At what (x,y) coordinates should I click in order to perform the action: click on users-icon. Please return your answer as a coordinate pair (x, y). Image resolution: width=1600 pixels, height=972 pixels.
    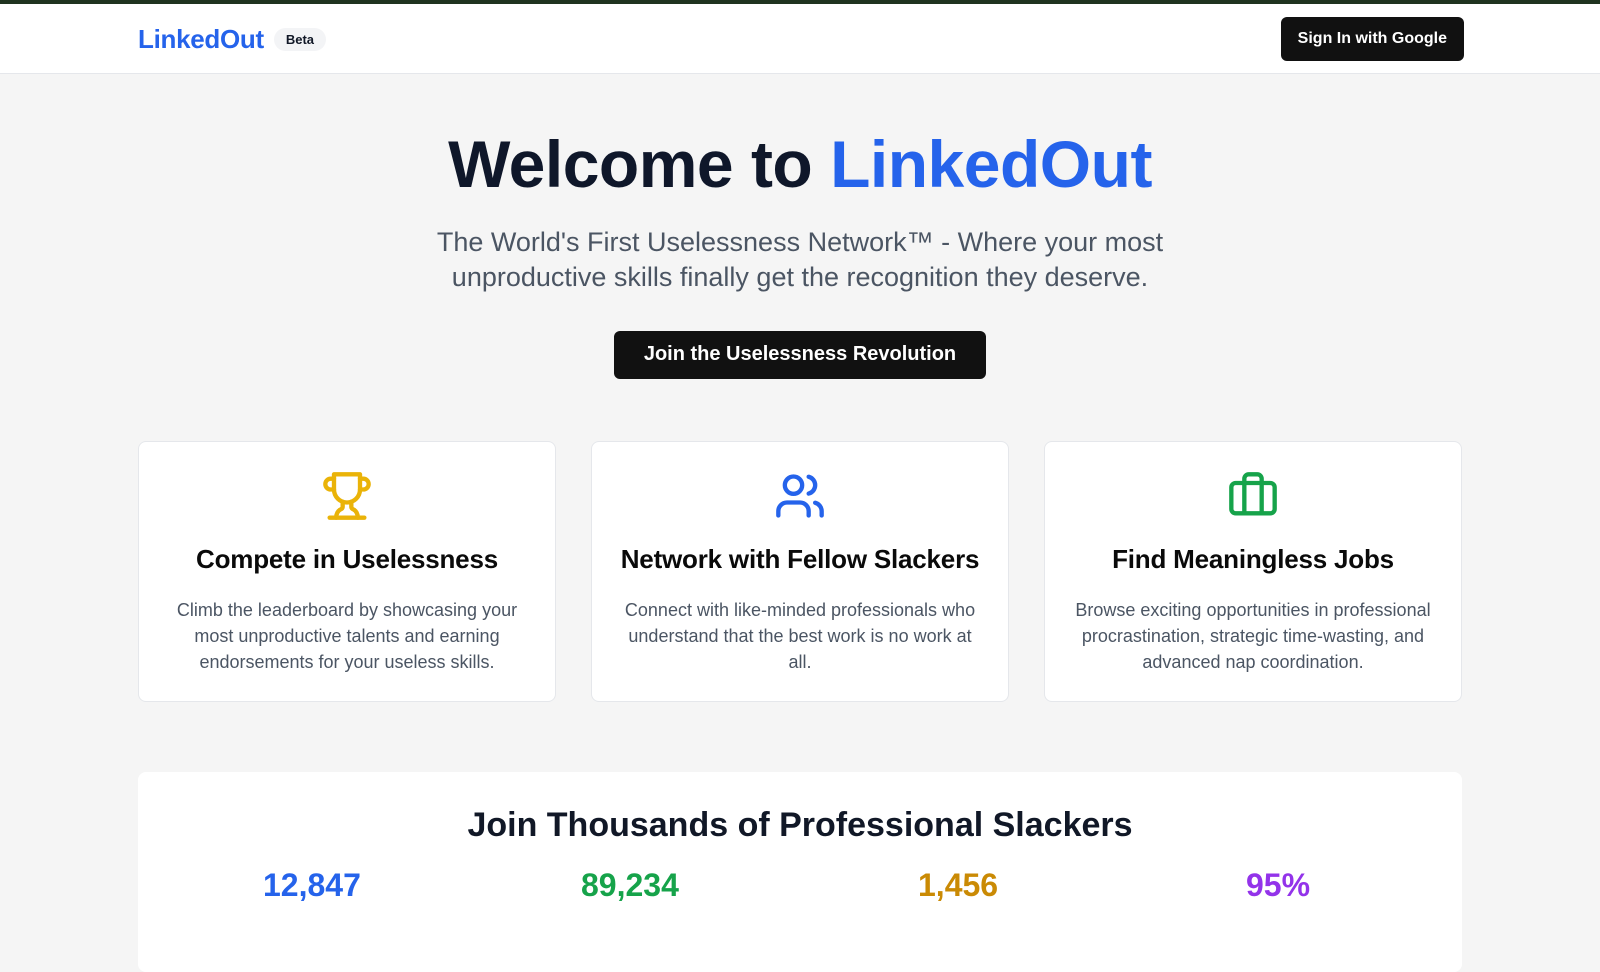
    Looking at the image, I should click on (800, 496).